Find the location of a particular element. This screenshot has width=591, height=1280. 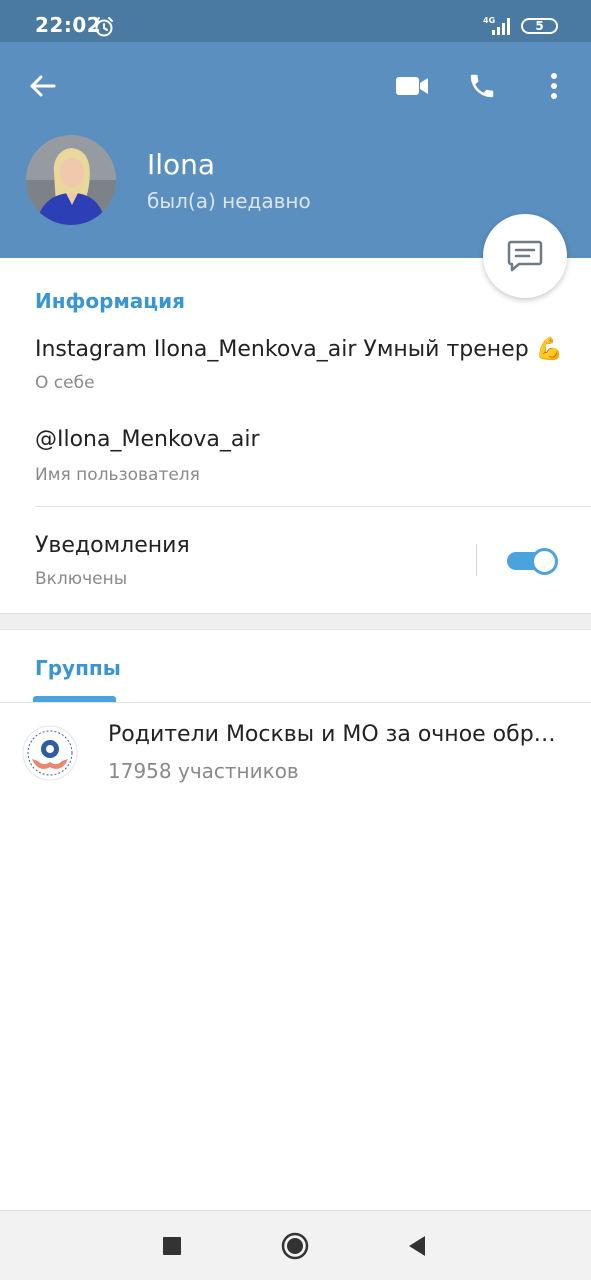

message-icon is located at coordinates (525, 256).